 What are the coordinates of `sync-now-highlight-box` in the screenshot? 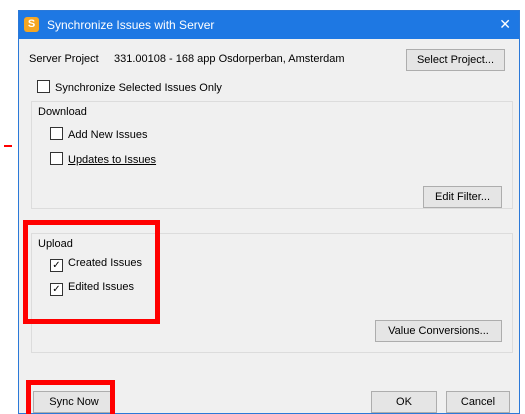 It's located at (70, 397).